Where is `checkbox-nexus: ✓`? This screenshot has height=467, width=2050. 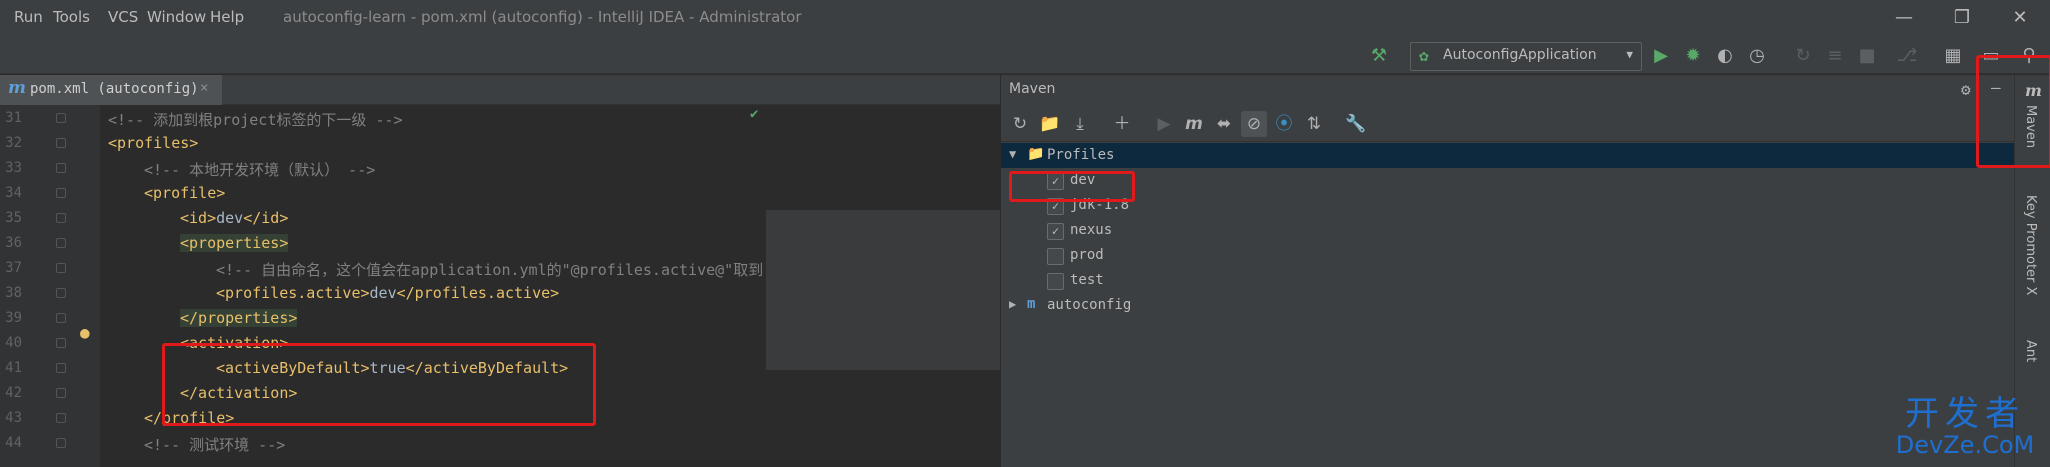 checkbox-nexus: ✓ is located at coordinates (1055, 231).